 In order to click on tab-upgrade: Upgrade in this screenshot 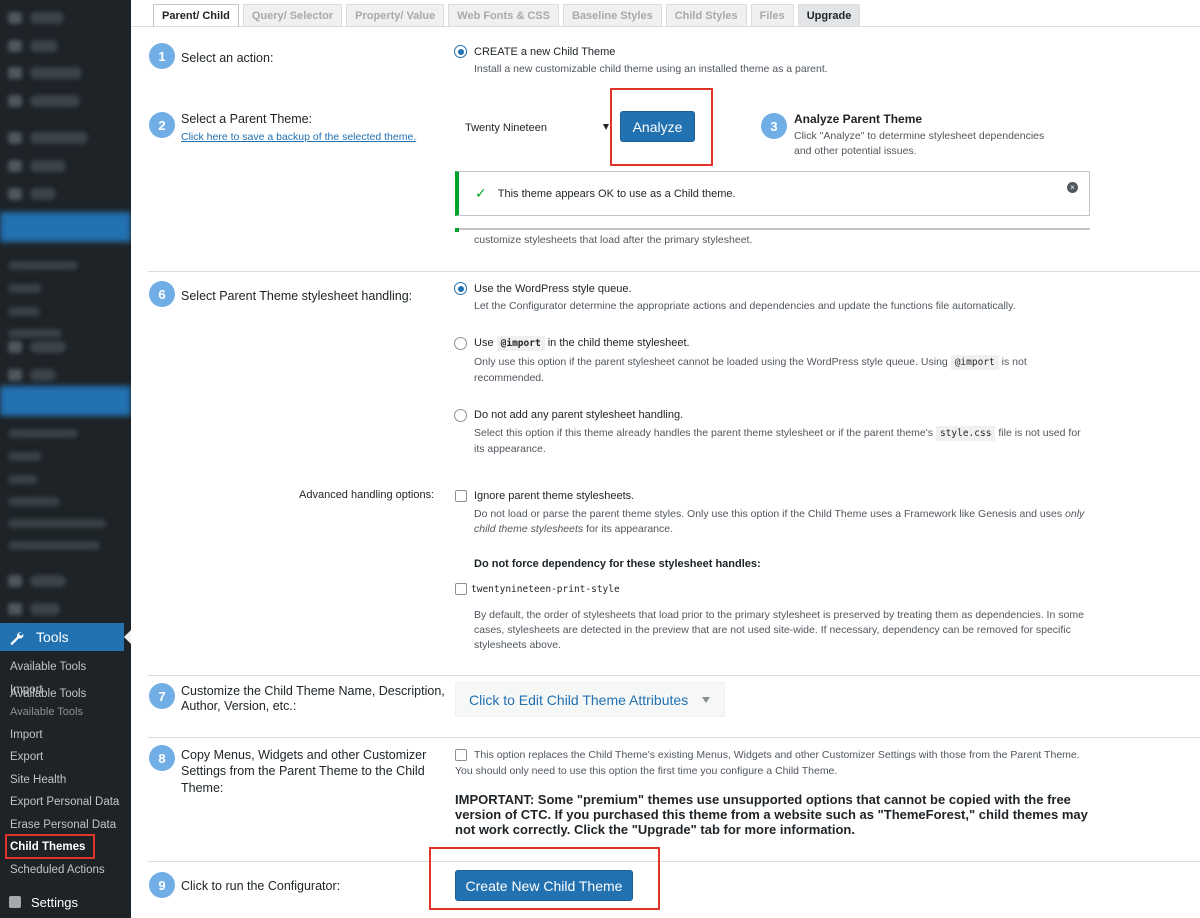, I will do `click(829, 15)`.